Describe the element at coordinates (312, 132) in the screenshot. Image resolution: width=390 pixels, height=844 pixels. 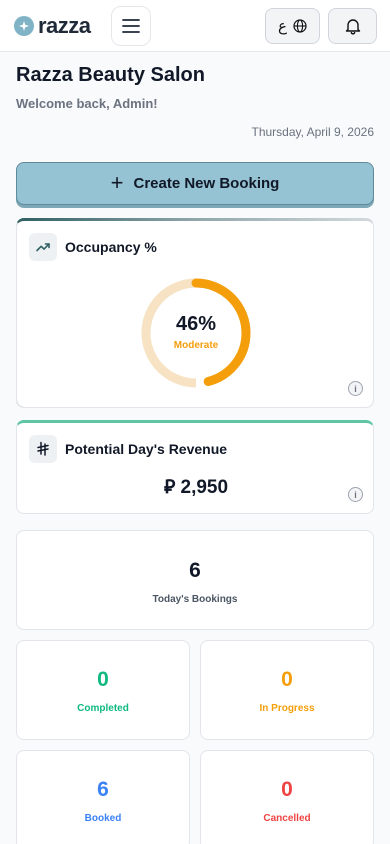
I see `current-date: Thursday, April 9, 2026` at that location.